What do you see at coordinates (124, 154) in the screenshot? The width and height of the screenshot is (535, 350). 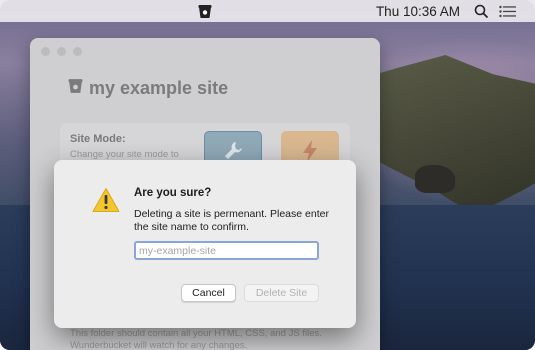 I see `site-mode-description: Change your site mode to` at bounding box center [124, 154].